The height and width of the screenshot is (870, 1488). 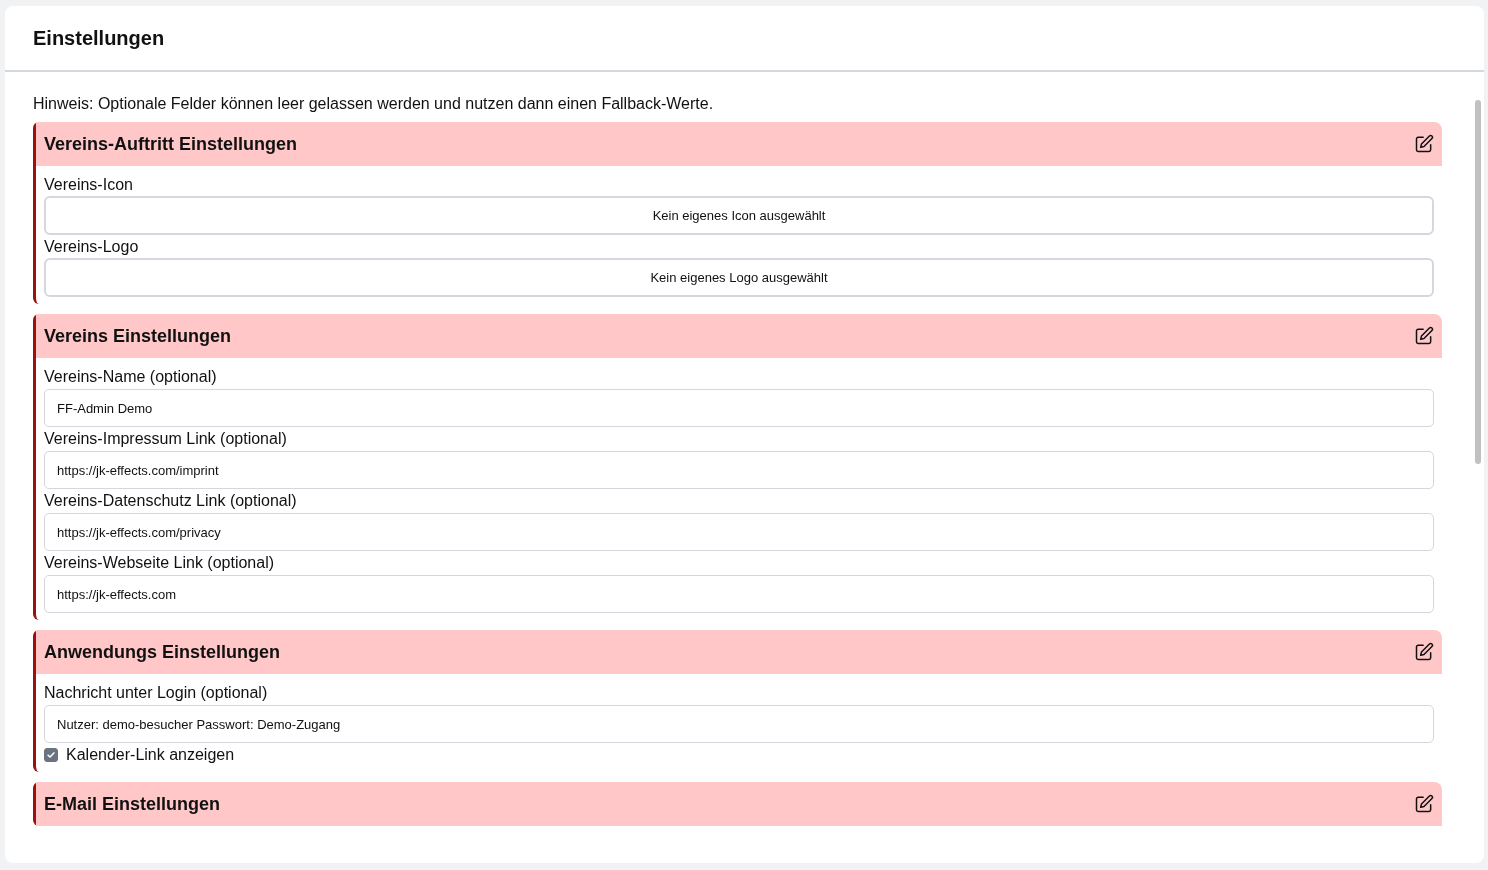 I want to click on page-title: Einstellungen, so click(x=99, y=38).